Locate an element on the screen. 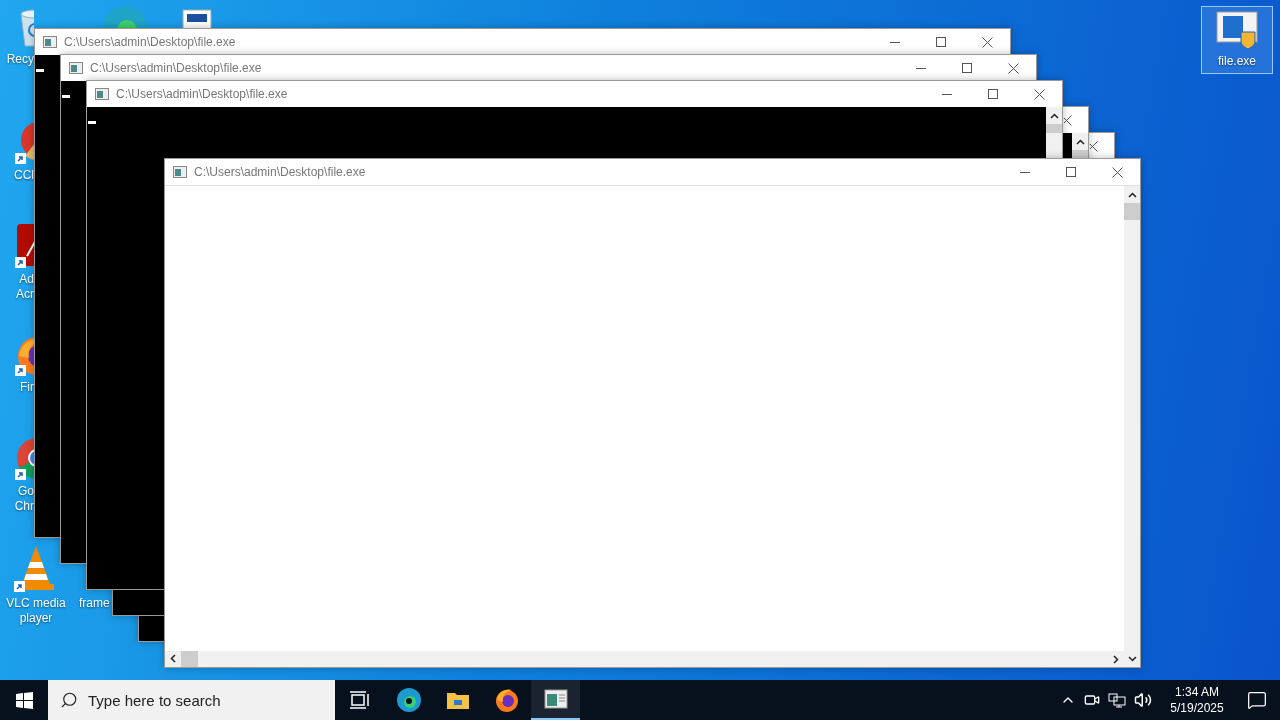  search-field: Type here to search is located at coordinates (191, 700).